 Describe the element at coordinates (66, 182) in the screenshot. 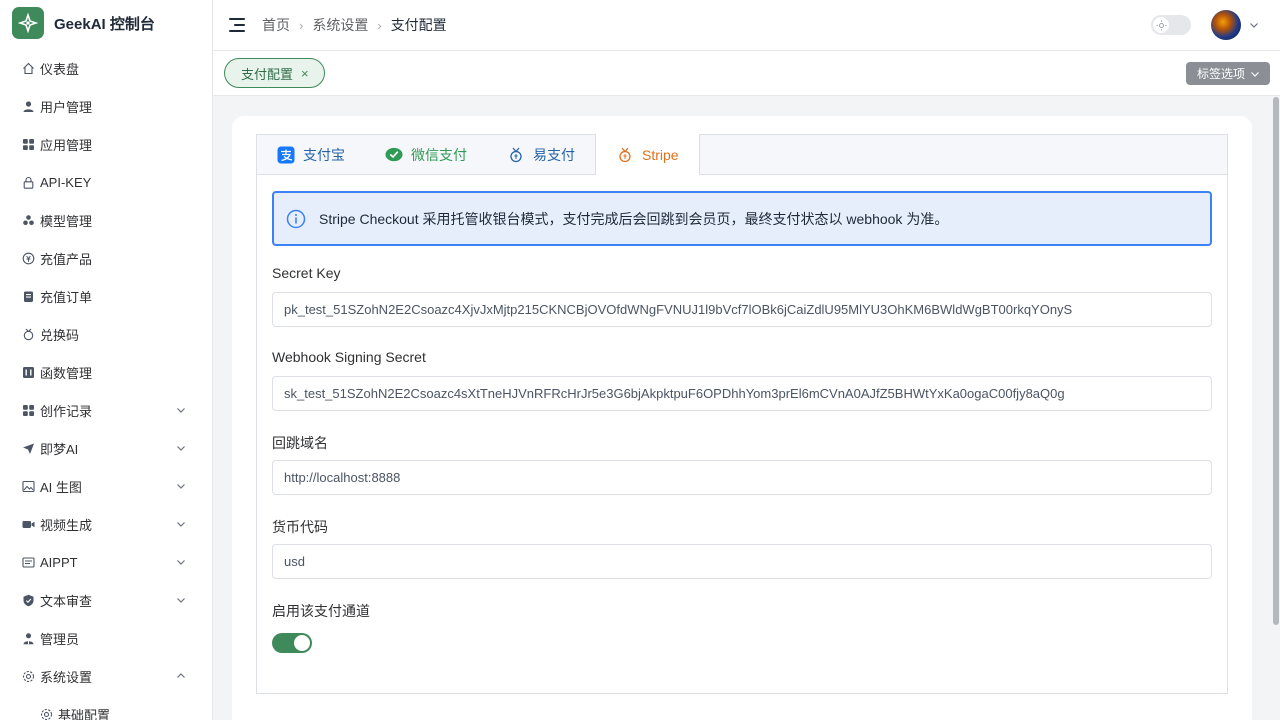

I see `sidebar-item-label: API-KEY` at that location.